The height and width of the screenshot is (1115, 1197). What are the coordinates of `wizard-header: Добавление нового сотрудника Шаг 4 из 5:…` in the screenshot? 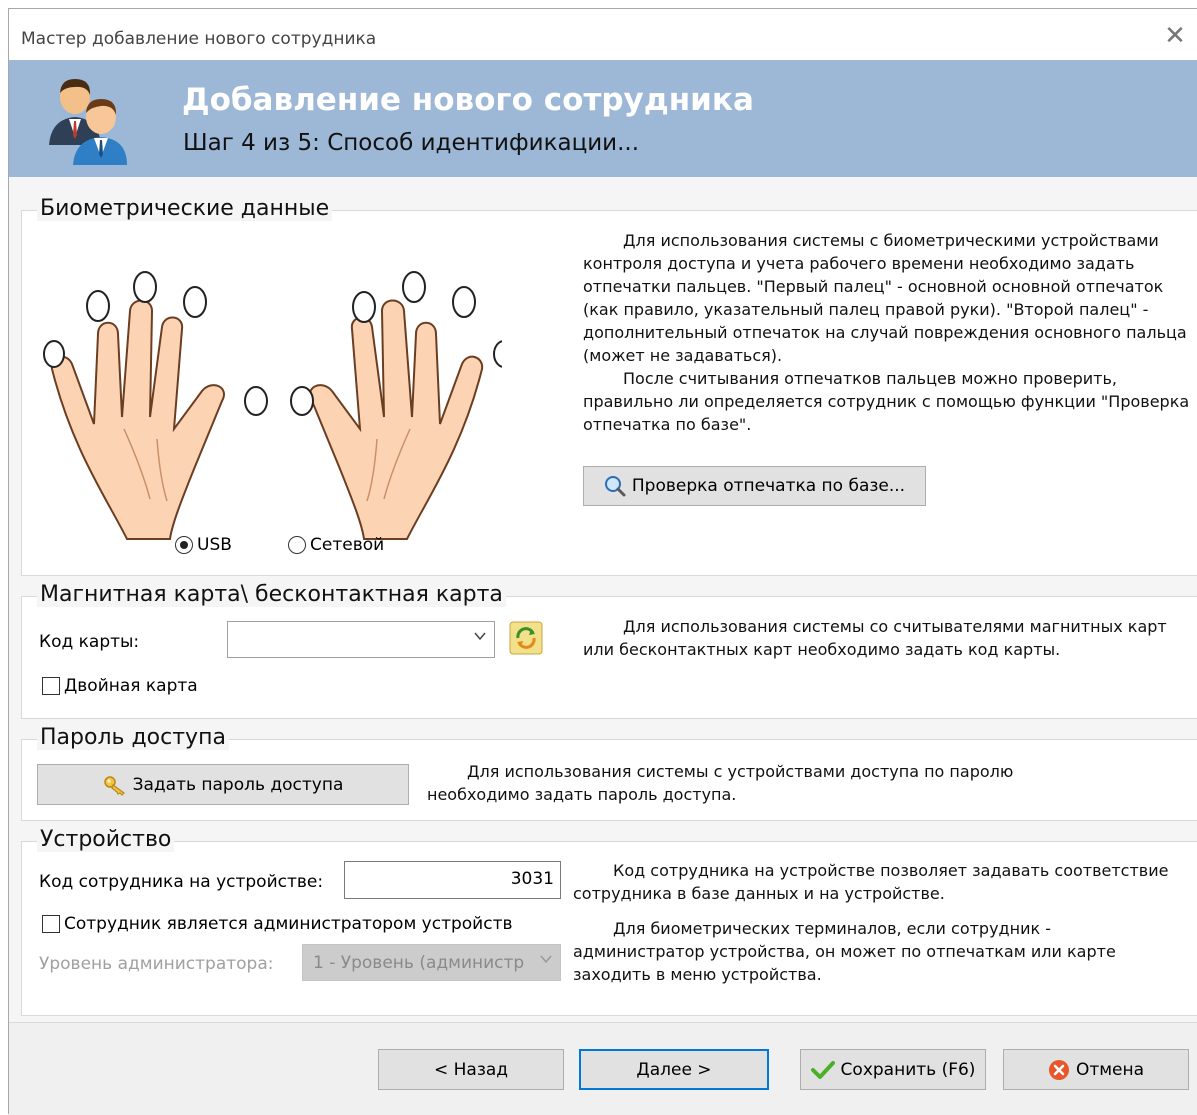 It's located at (603, 118).